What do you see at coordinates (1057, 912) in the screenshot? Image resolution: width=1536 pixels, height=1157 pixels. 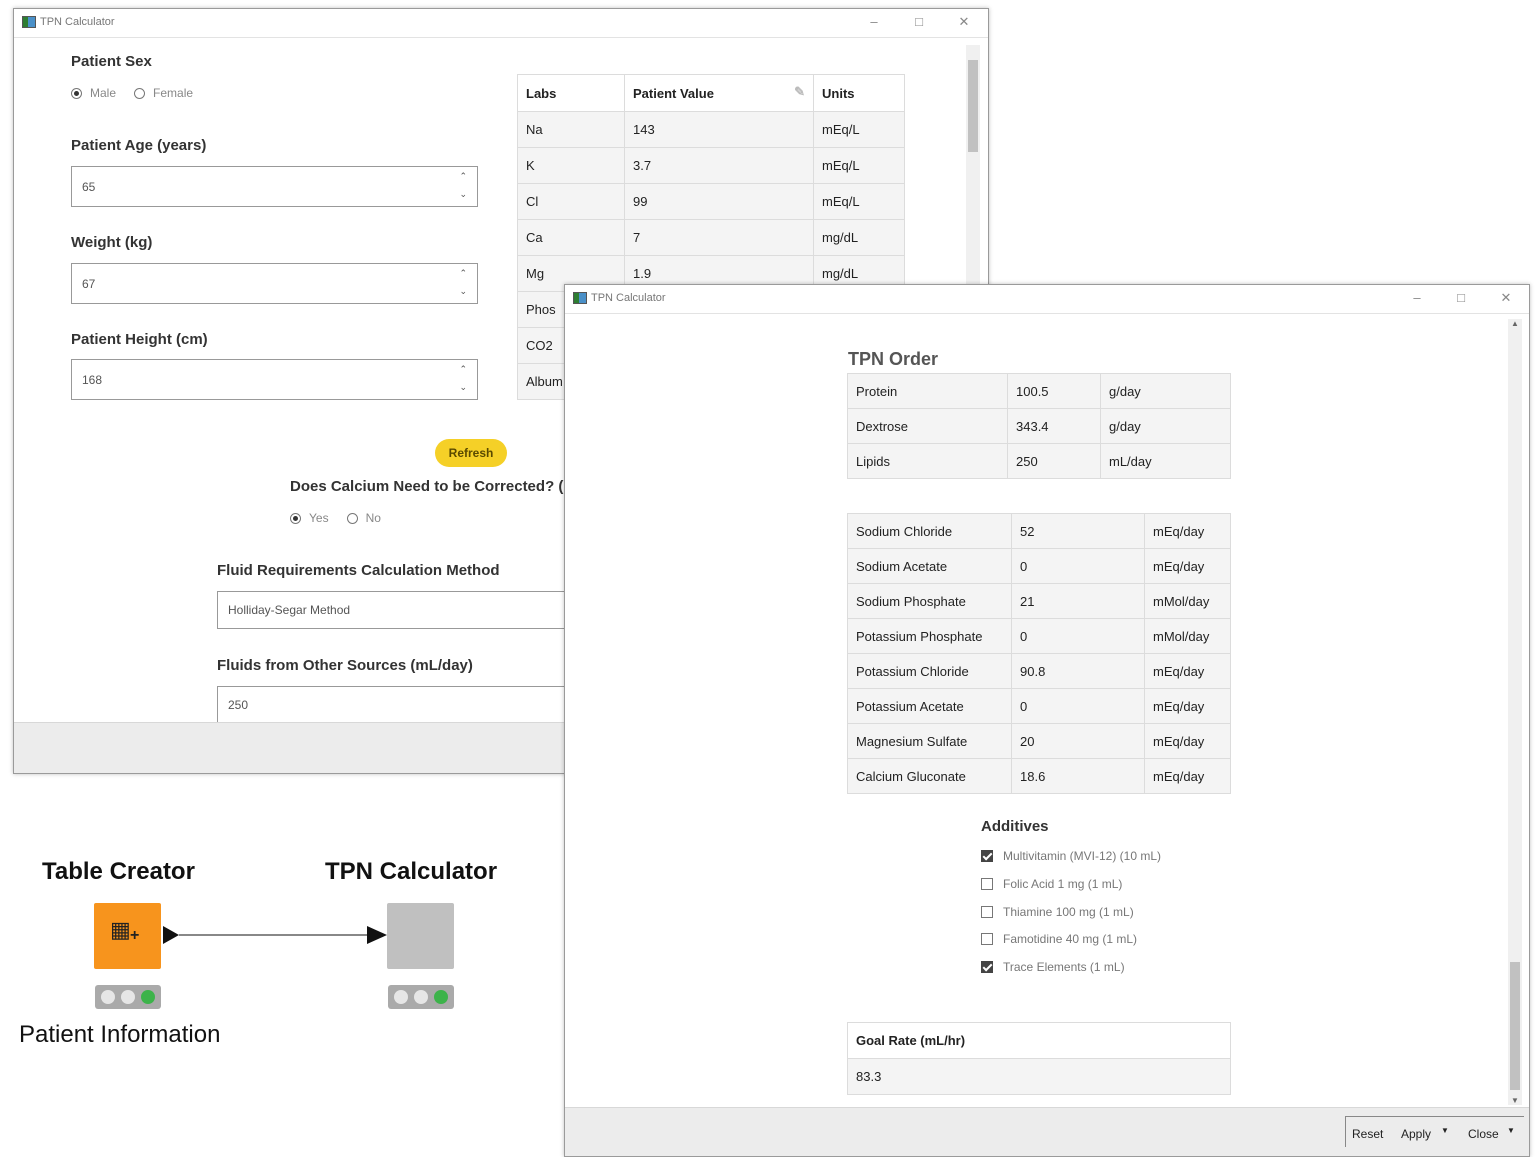 I see `additive-checkbox-thiamine: Thiamine 100 mg (1 mL)` at bounding box center [1057, 912].